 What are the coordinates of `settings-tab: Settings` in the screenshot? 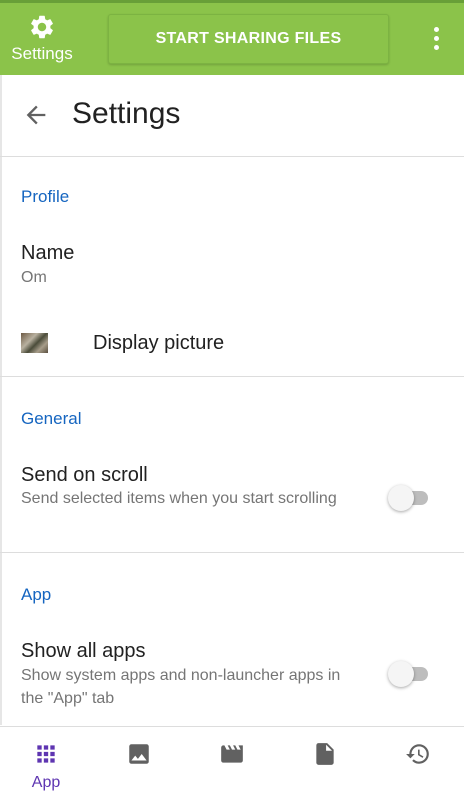 It's located at (42, 37).